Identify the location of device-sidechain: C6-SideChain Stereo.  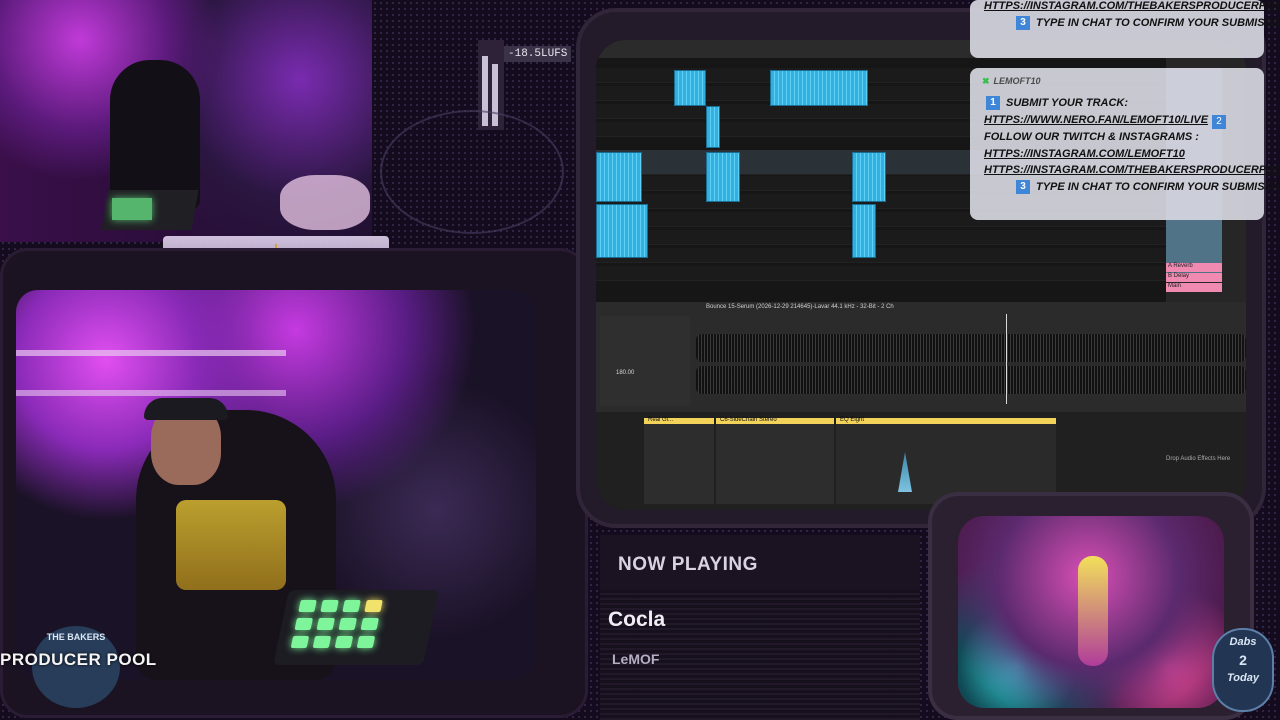
(775, 460).